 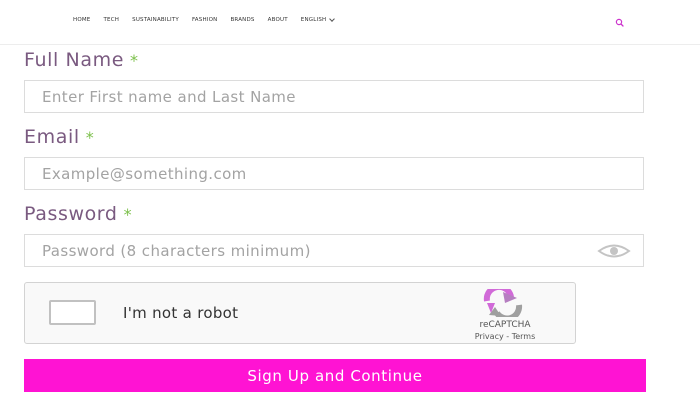 I want to click on password-label: Password *, so click(x=78, y=214).